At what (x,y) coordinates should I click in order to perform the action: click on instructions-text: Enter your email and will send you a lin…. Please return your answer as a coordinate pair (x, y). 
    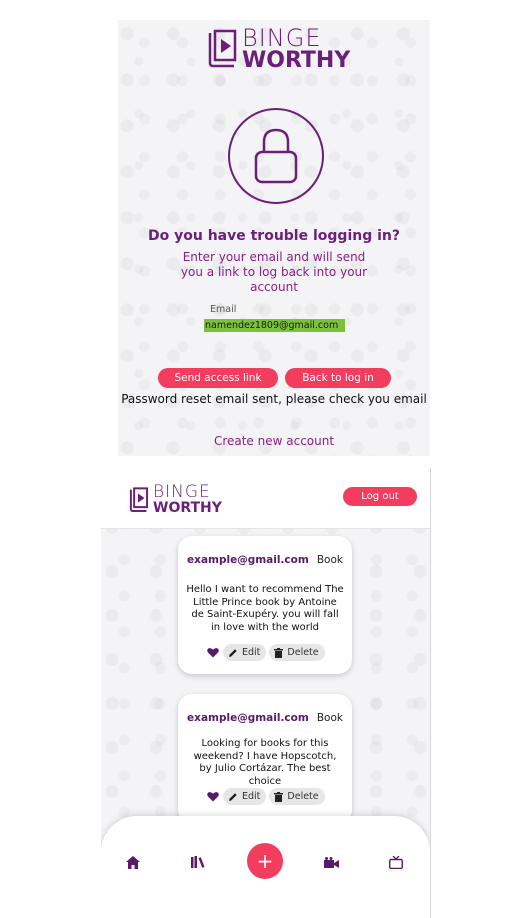
    Looking at the image, I should click on (274, 272).